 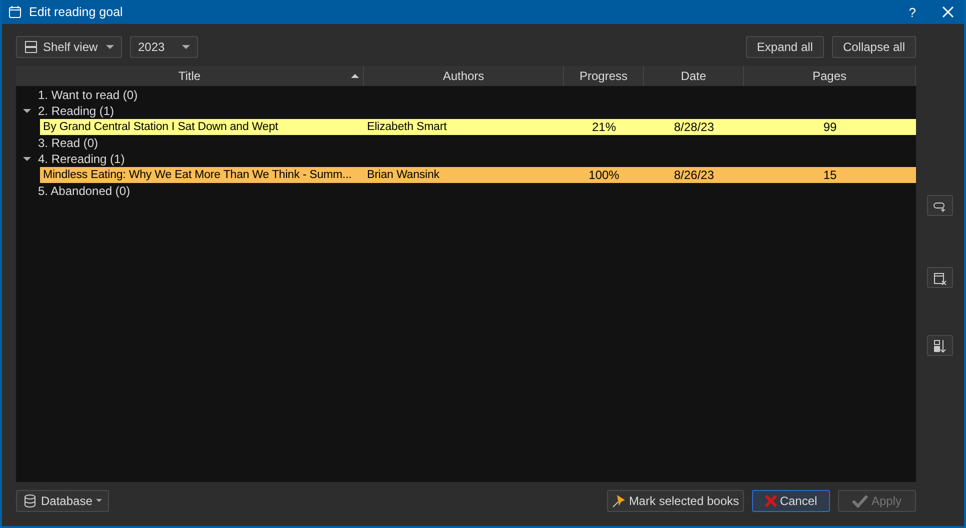 What do you see at coordinates (694, 127) in the screenshot?
I see `table-cell-text: 8/28/23` at bounding box center [694, 127].